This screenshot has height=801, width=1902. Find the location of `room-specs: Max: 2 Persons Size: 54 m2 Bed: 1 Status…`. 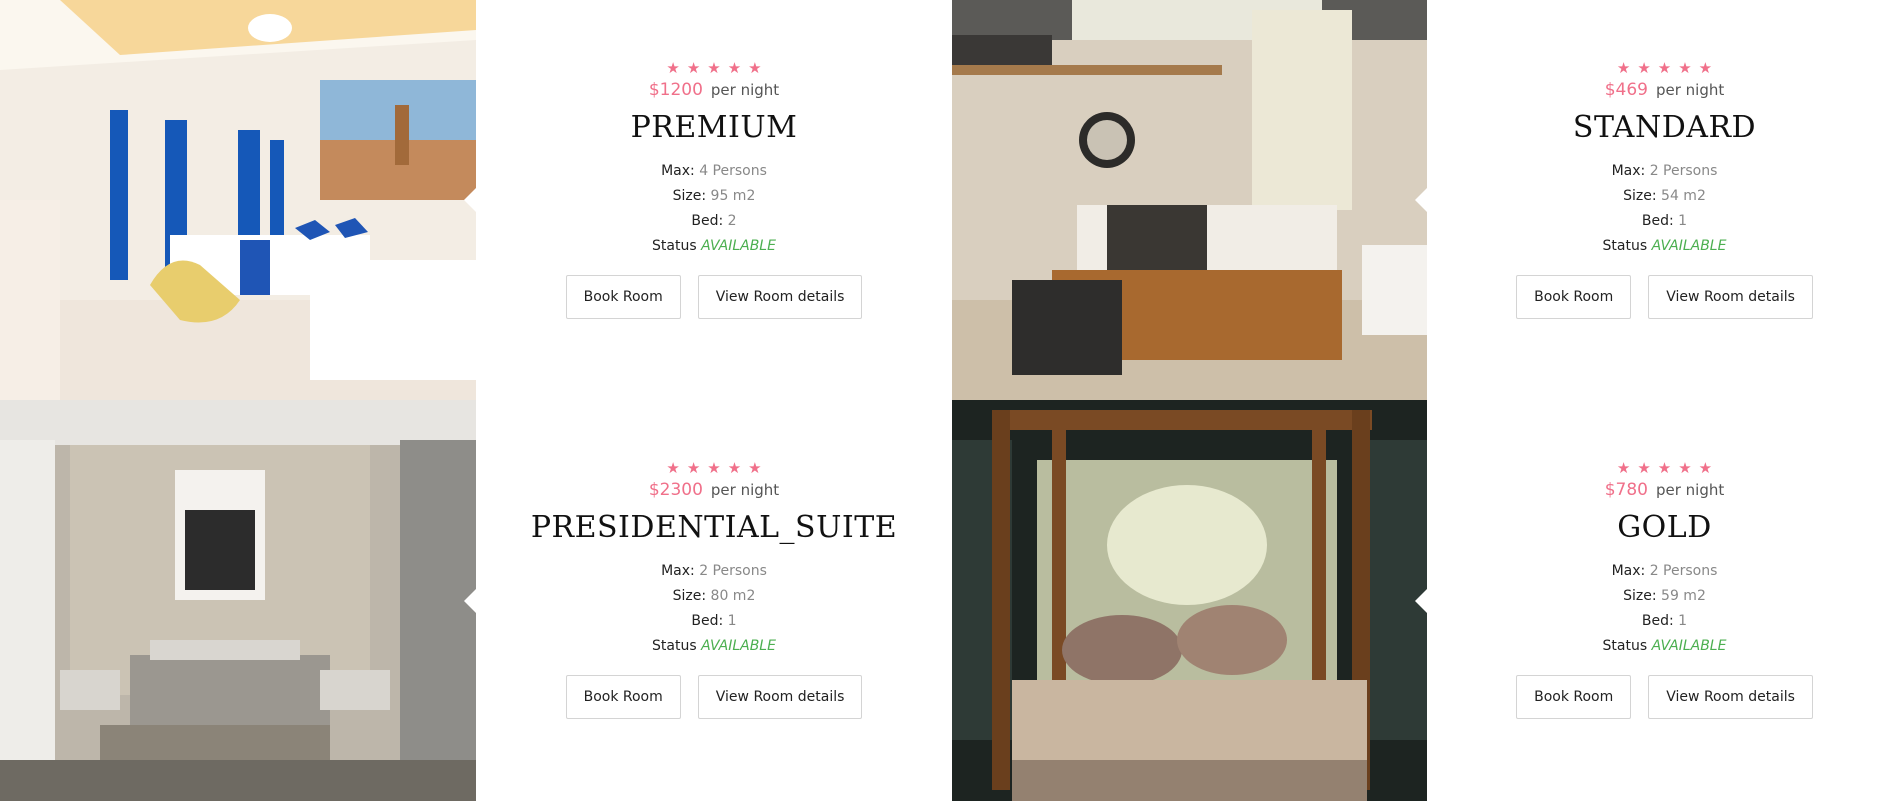

room-specs: Max: 2 Persons Size: 54 m2 Bed: 1 Status… is located at coordinates (1665, 209).